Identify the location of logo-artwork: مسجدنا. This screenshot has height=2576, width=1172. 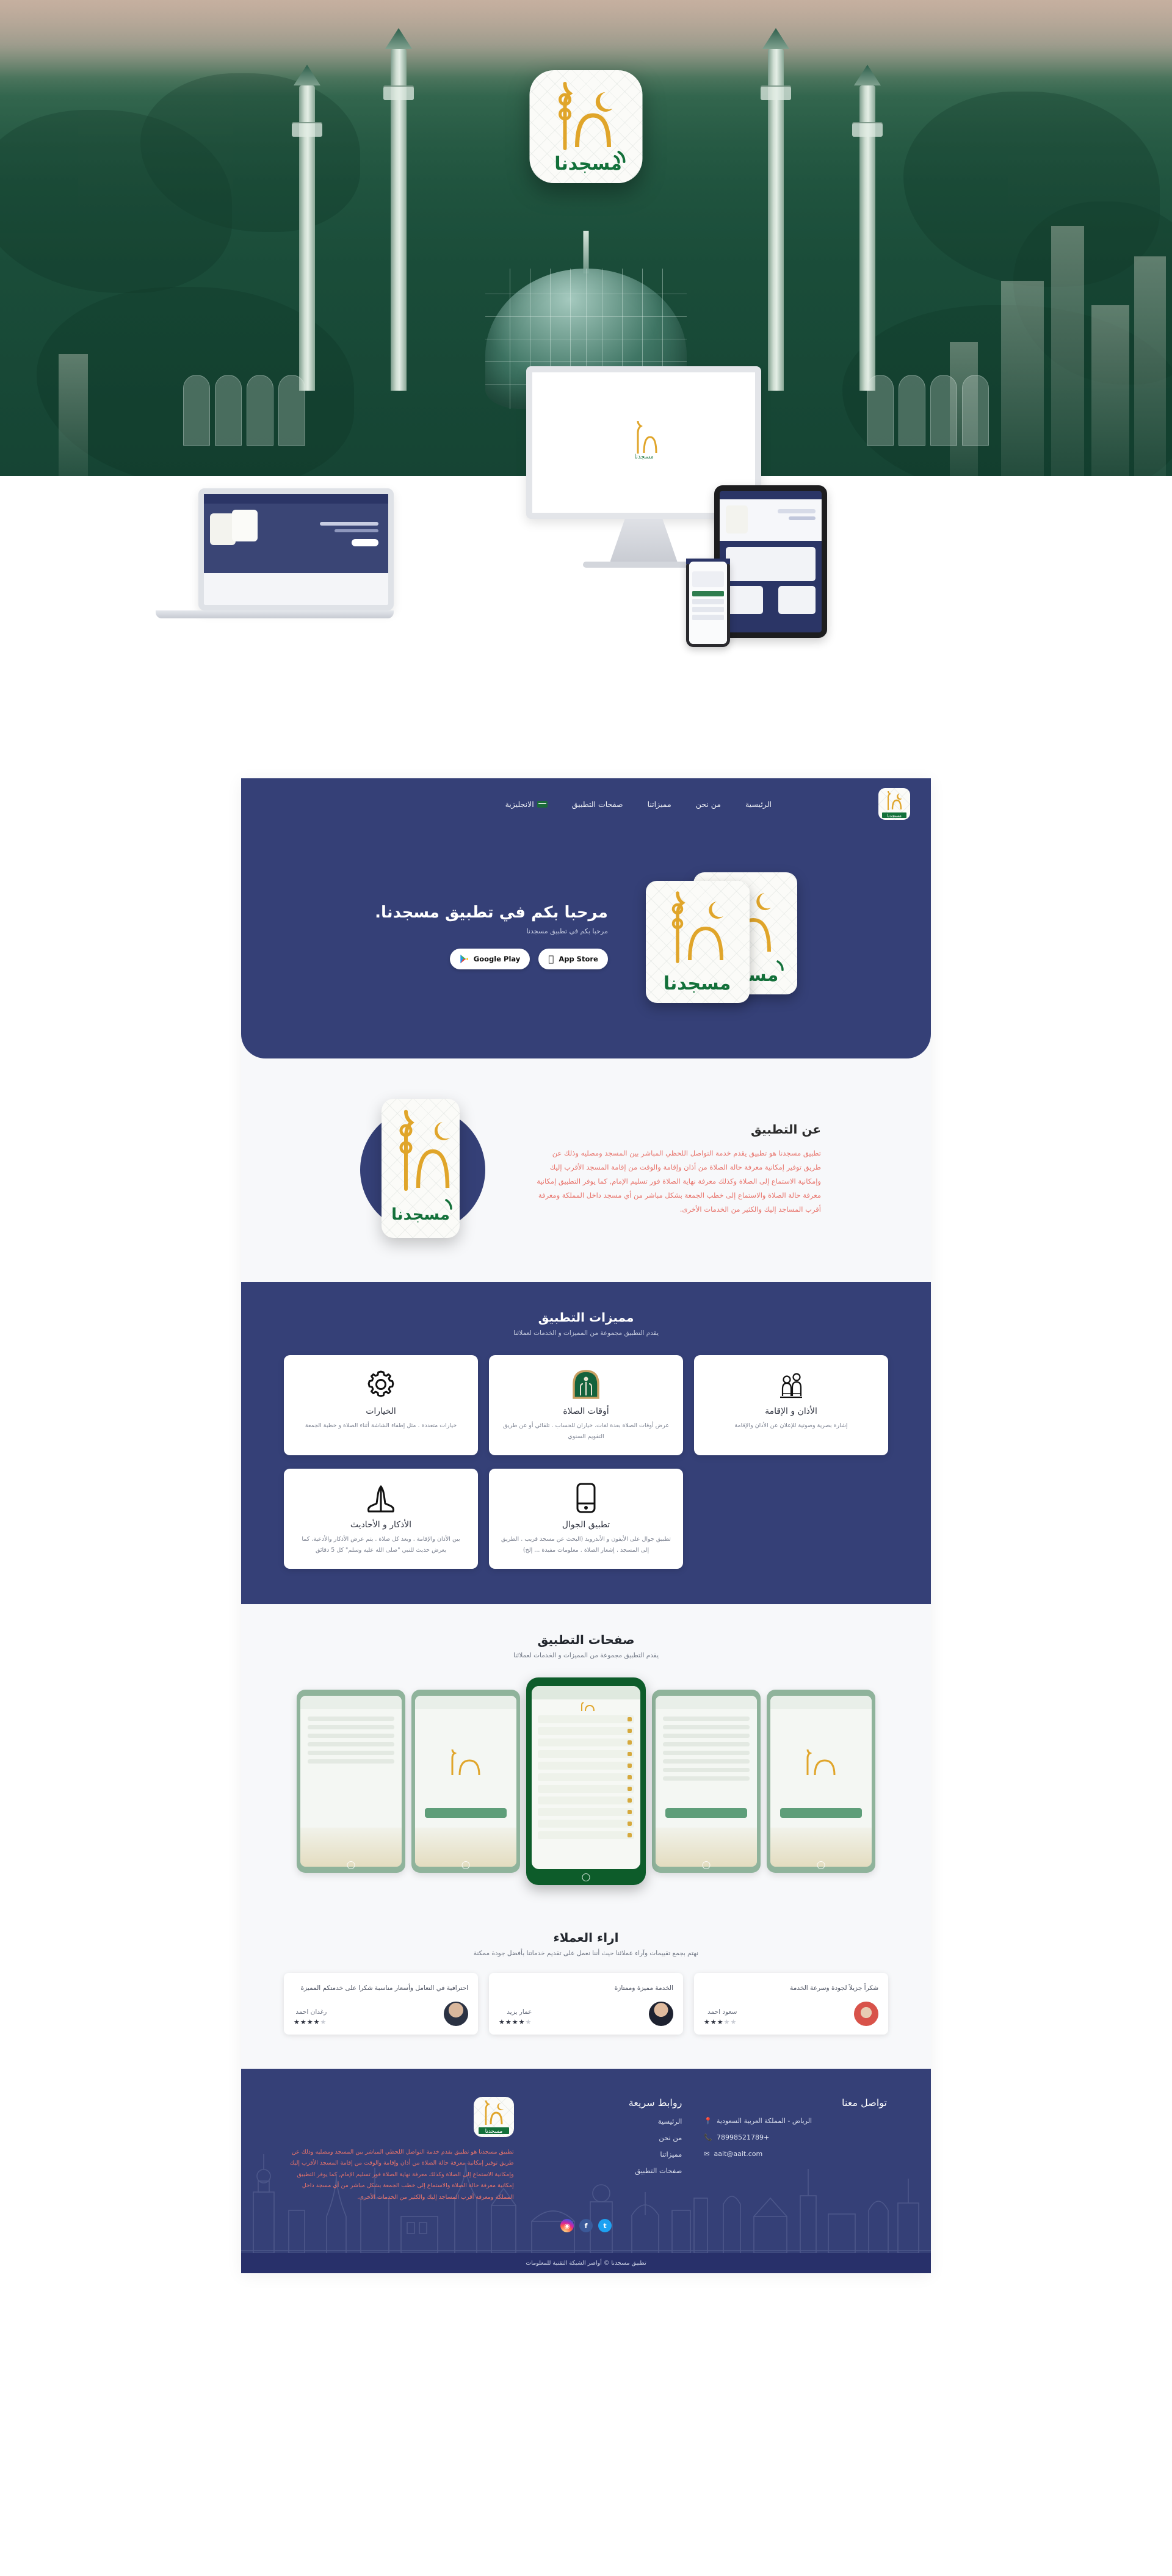
(586, 126).